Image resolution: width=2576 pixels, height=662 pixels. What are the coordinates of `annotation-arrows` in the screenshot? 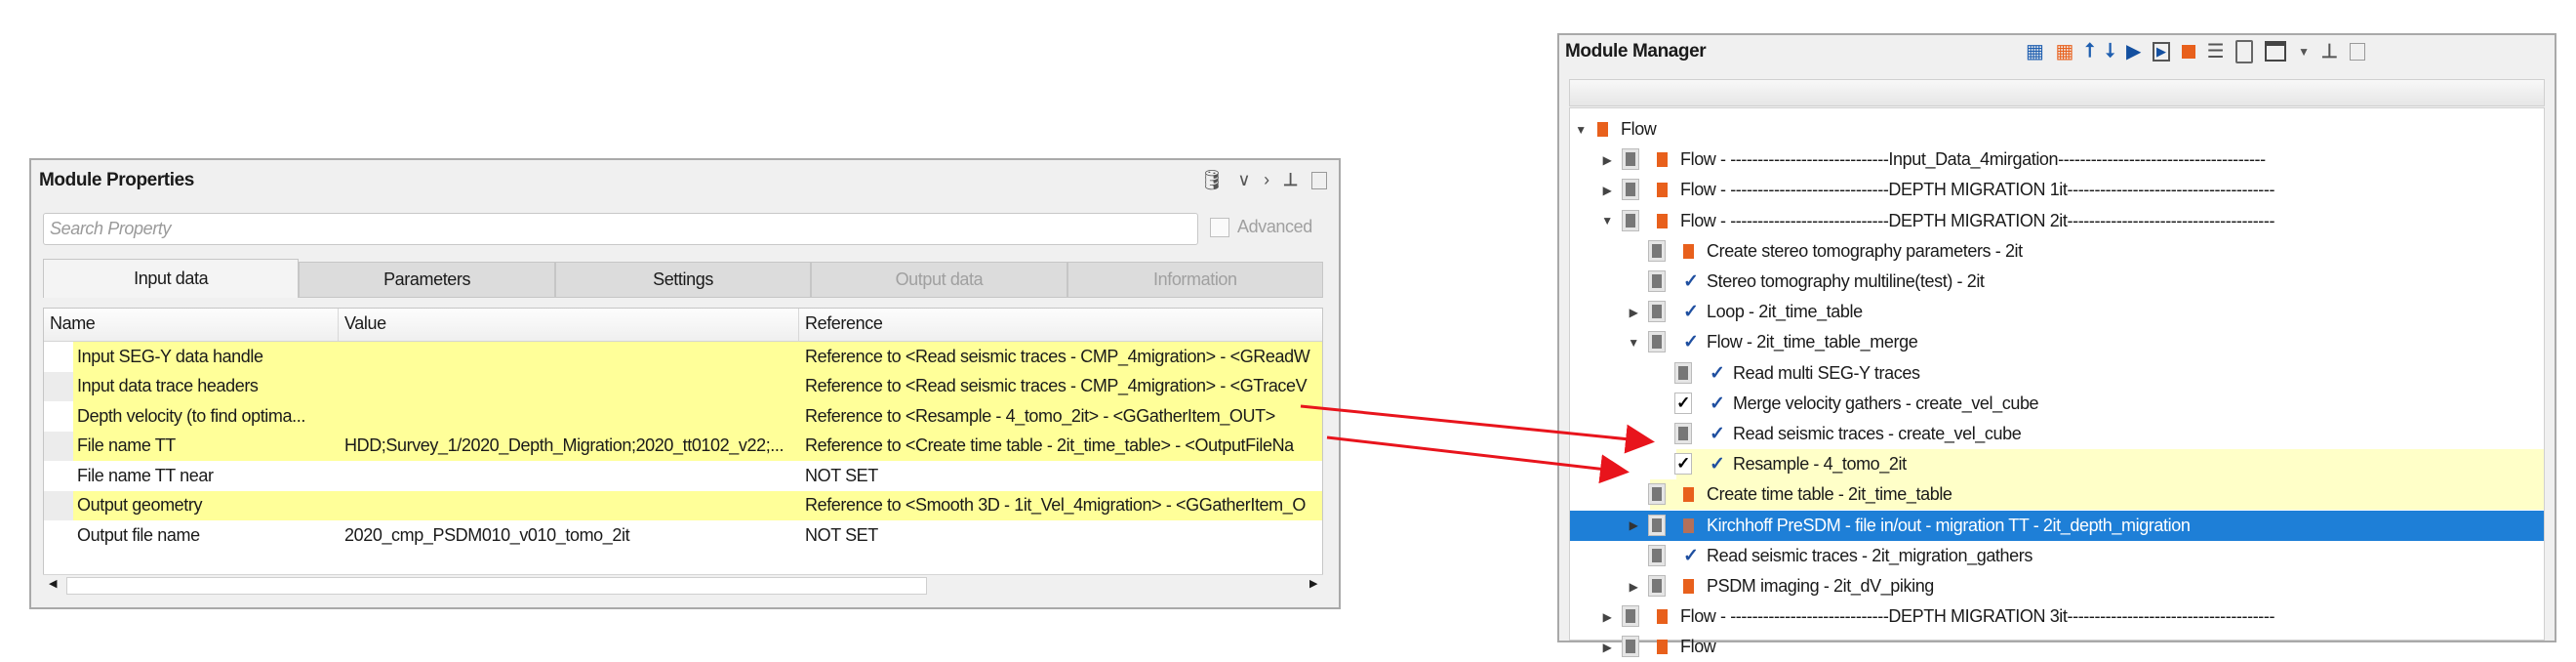 It's located at (1477, 444).